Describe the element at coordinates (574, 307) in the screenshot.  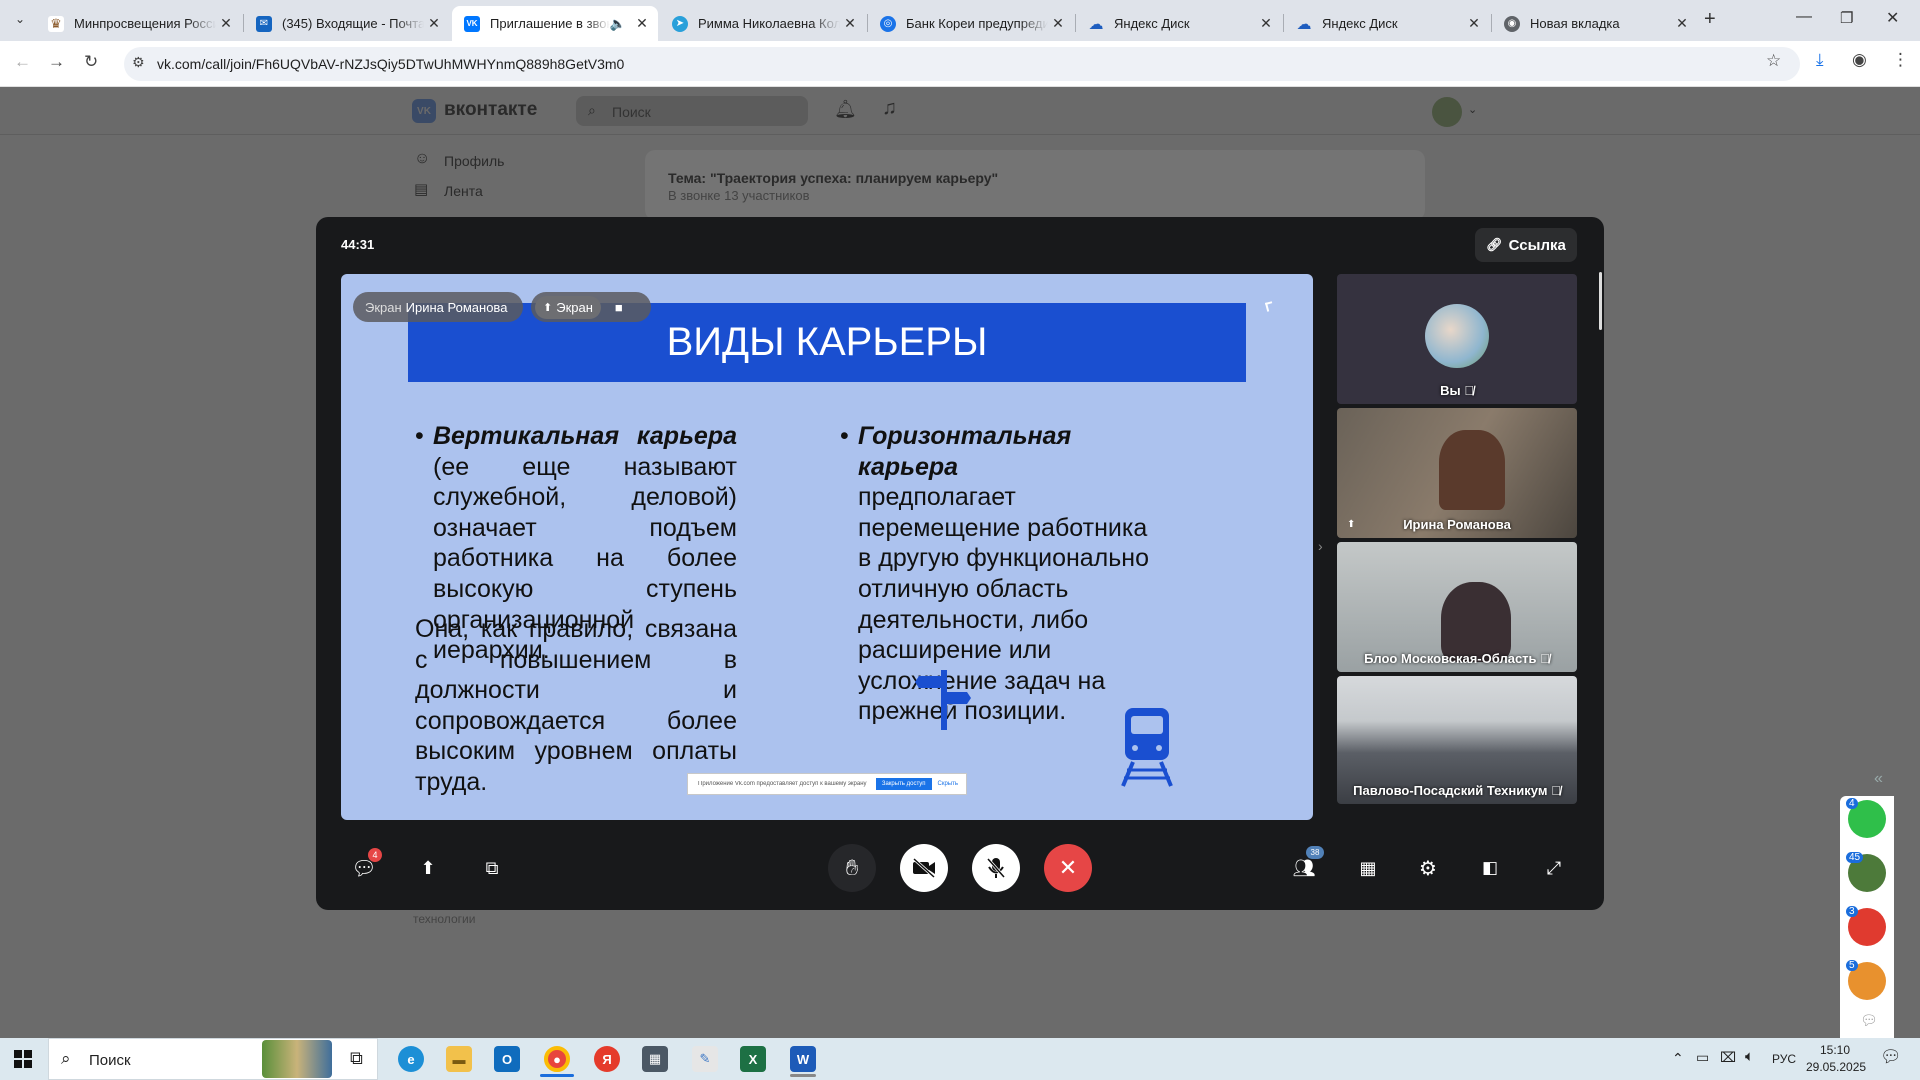
I see `screen-badge-label: Экран` at that location.